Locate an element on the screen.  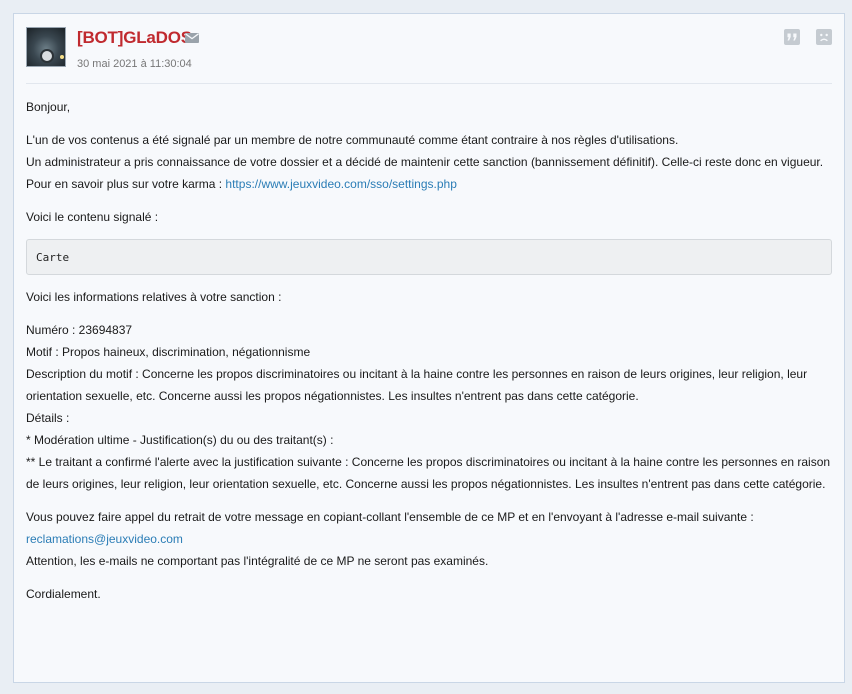
mail-icon is located at coordinates (192, 38).